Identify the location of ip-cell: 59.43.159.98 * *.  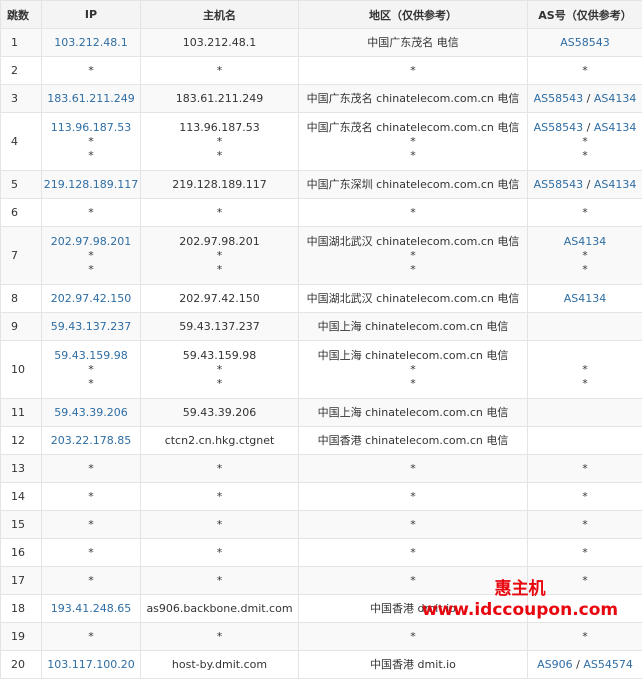
(91, 369).